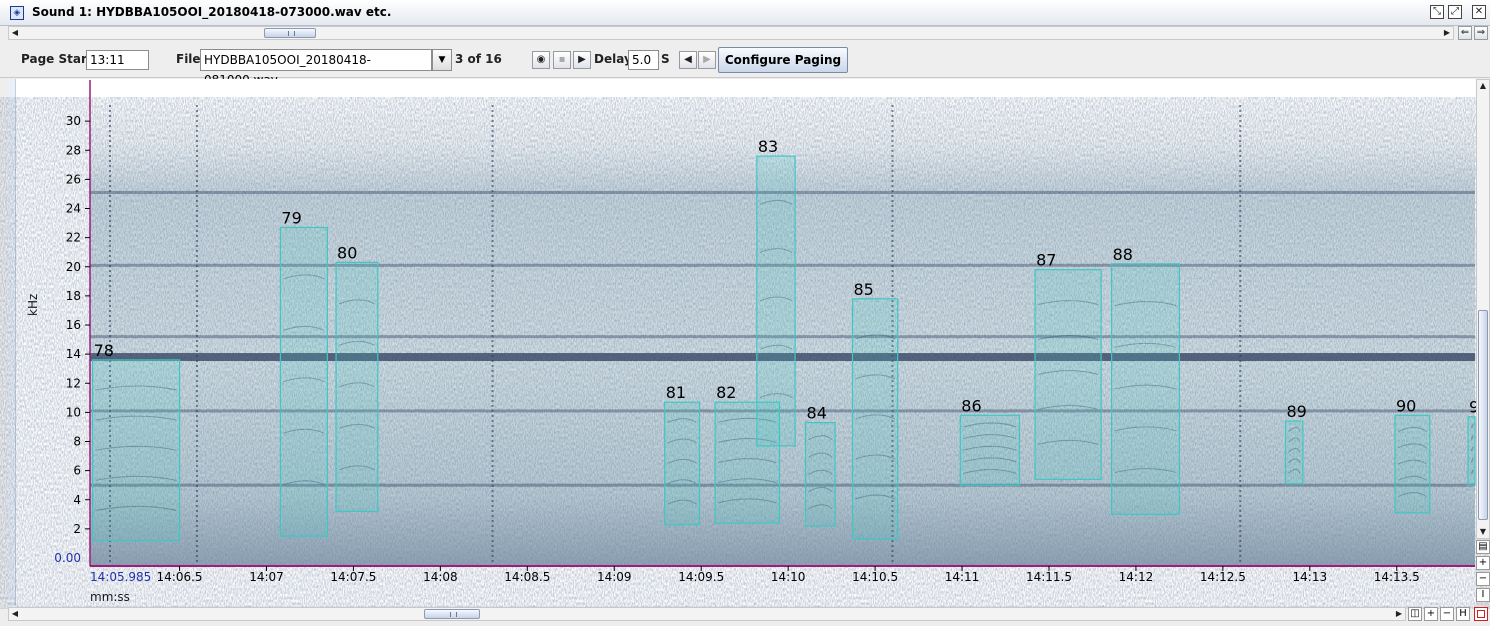 The width and height of the screenshot is (1490, 626). I want to click on selection-label: 86, so click(971, 405).